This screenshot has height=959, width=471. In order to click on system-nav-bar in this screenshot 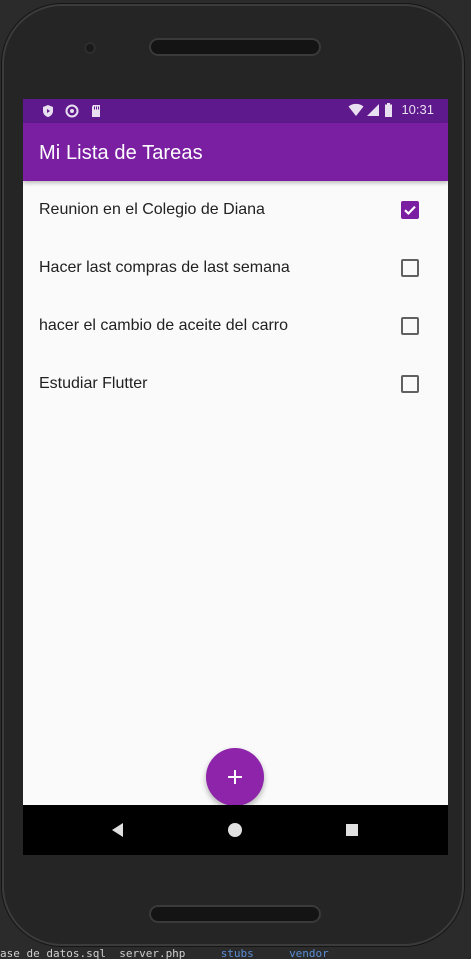, I will do `click(235, 830)`.